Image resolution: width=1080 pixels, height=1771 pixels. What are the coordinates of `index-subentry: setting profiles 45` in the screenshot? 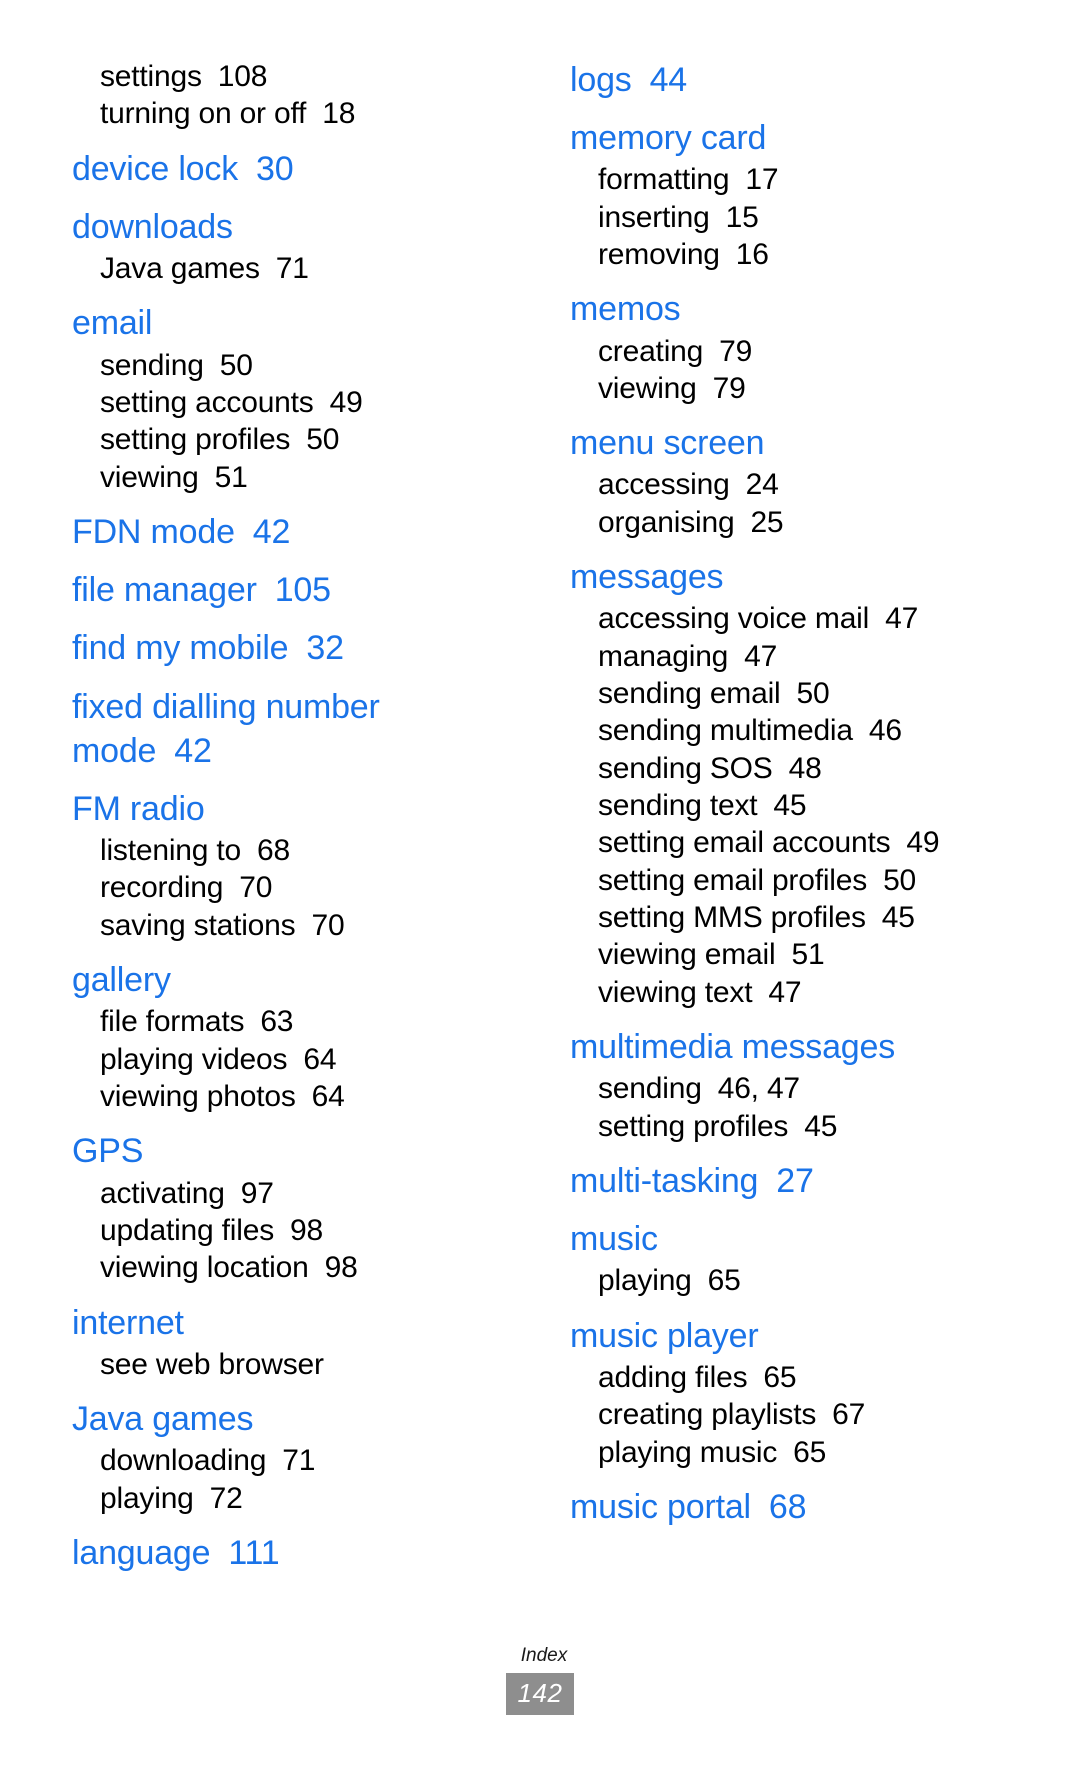 It's located at (790, 1126).